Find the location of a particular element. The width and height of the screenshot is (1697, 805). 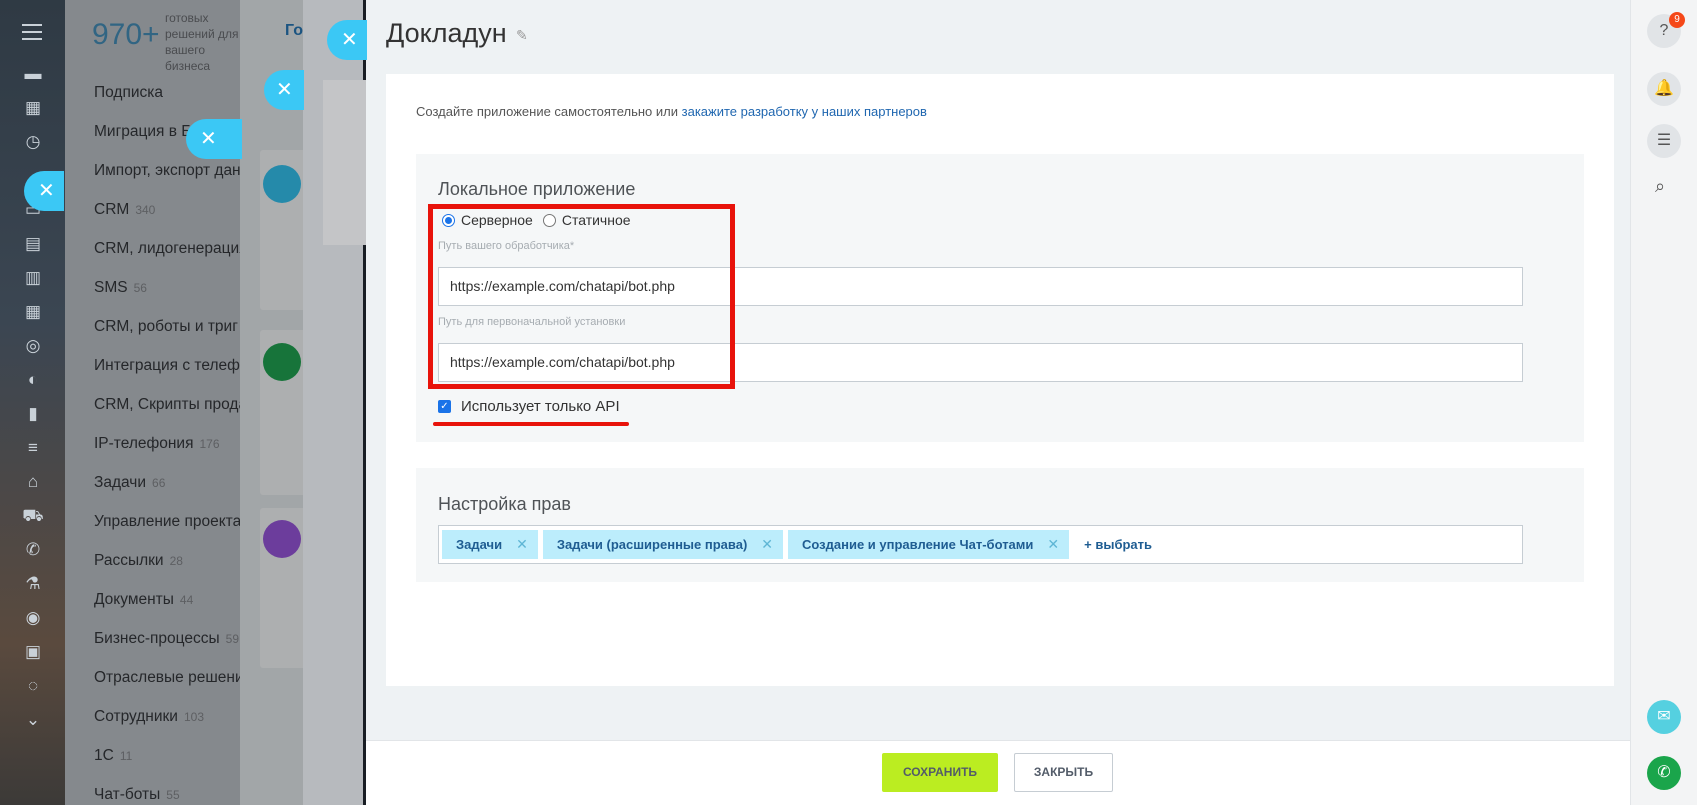

stream-icon: ▬ is located at coordinates (33, 74).